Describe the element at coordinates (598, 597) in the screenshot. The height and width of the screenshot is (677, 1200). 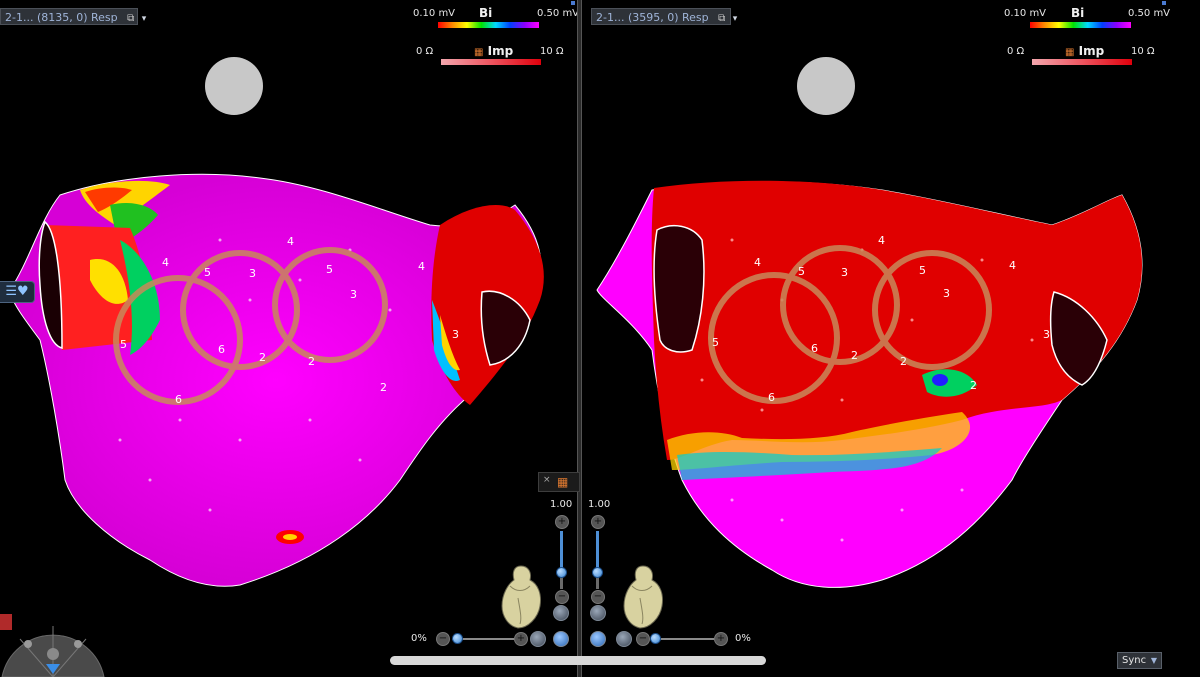
I see `right-zoom-out-button: −` at that location.